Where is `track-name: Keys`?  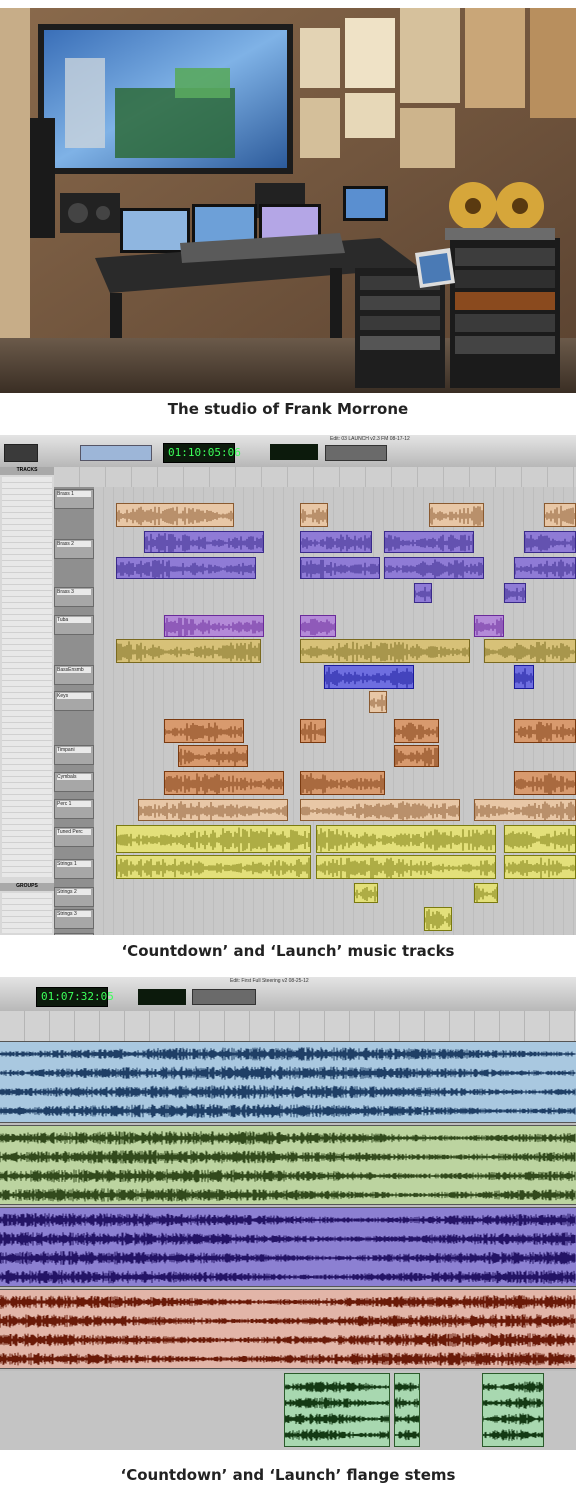 track-name: Keys is located at coordinates (74, 696).